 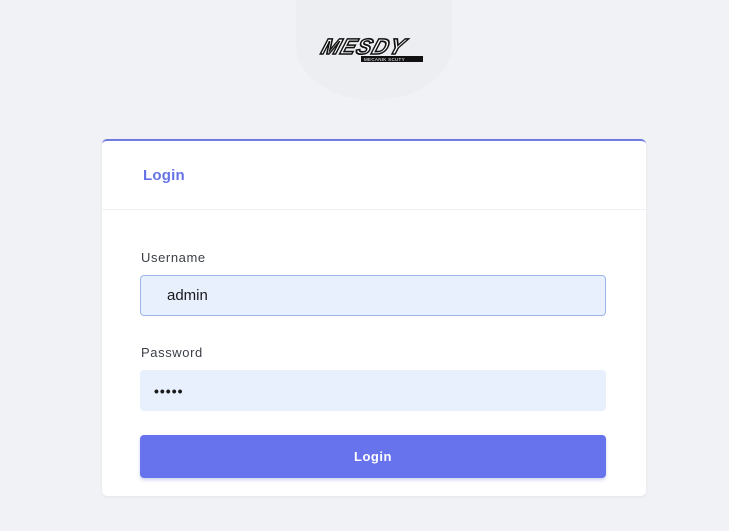 What do you see at coordinates (164, 175) in the screenshot?
I see `card-title: Login` at bounding box center [164, 175].